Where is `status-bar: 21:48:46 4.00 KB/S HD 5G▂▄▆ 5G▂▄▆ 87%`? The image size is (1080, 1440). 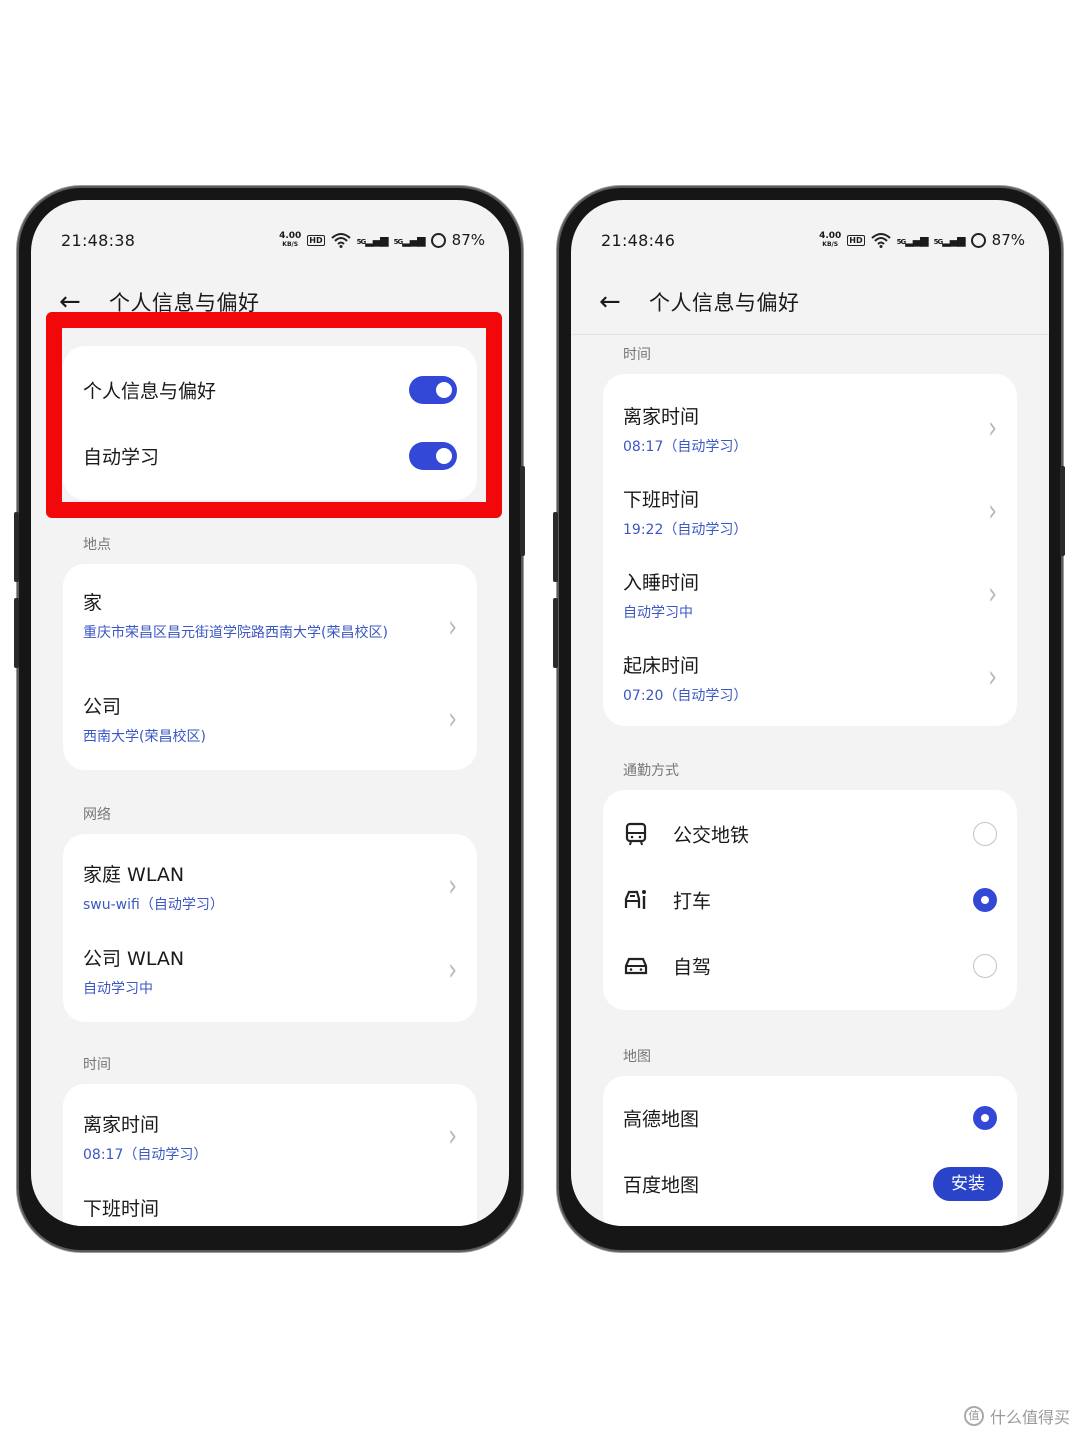 status-bar: 21:48:46 4.00 KB/S HD 5G▂▄▆ 5G▂▄▆ 87% is located at coordinates (813, 240).